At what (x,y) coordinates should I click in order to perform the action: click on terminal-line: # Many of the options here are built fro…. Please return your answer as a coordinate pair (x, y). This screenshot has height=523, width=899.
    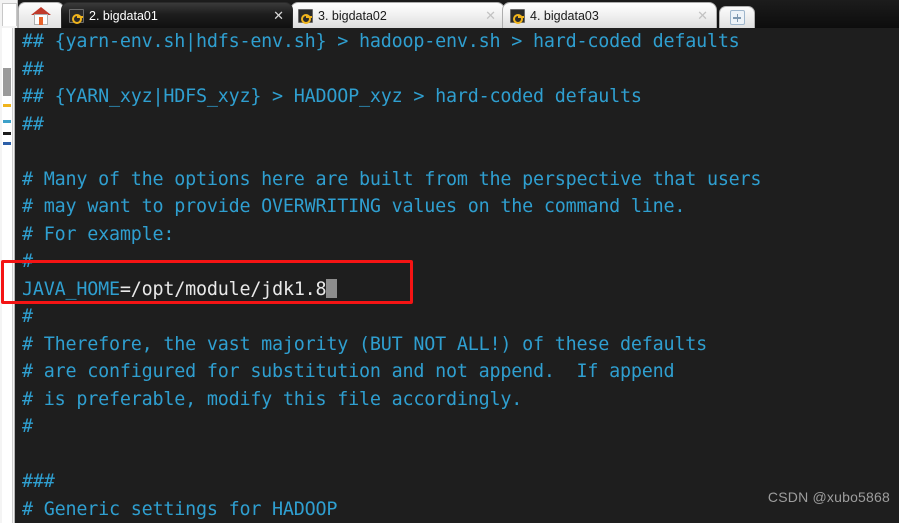
    Looking at the image, I should click on (392, 179).